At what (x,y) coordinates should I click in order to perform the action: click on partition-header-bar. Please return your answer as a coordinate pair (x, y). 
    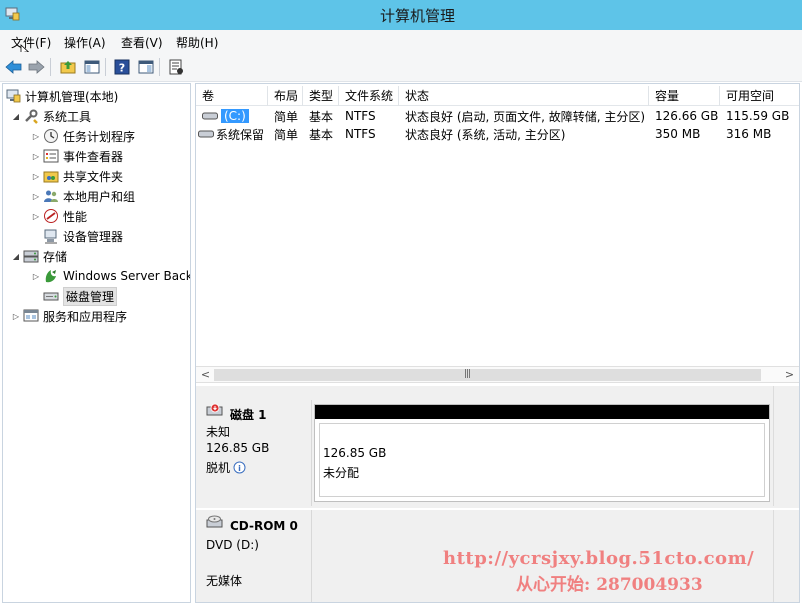
    Looking at the image, I should click on (542, 412).